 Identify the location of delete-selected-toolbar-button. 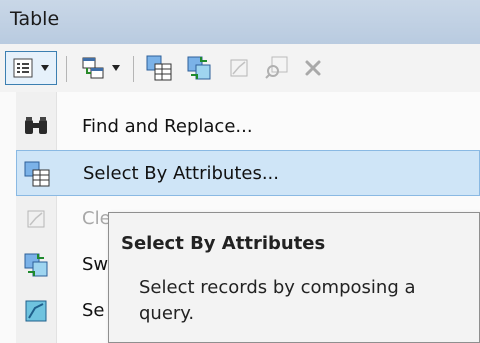
(313, 68).